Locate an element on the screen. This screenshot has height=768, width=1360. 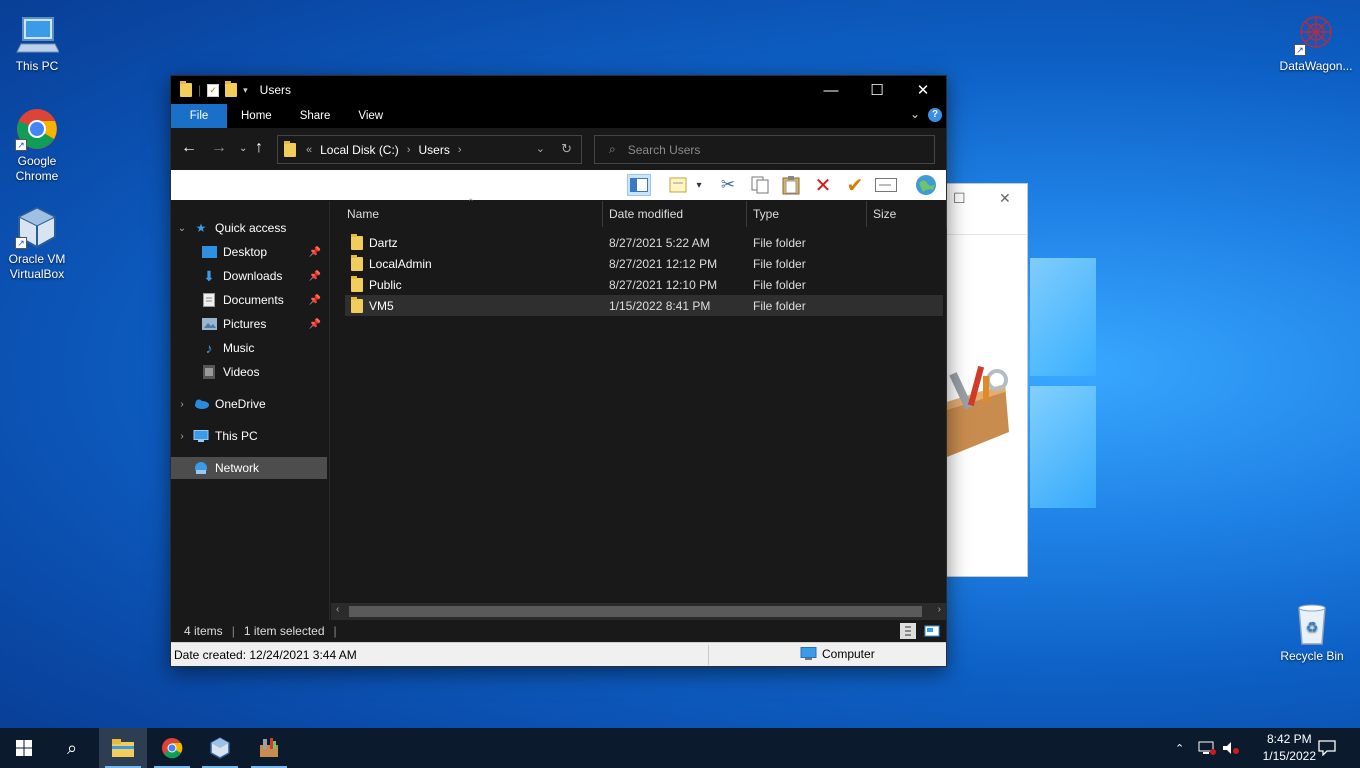
address-dropdown-icon: ⌄ is located at coordinates (540, 148).